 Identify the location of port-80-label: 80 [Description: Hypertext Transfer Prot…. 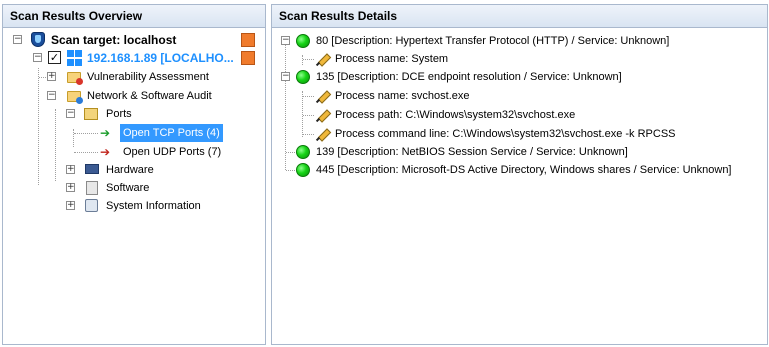
(493, 41).